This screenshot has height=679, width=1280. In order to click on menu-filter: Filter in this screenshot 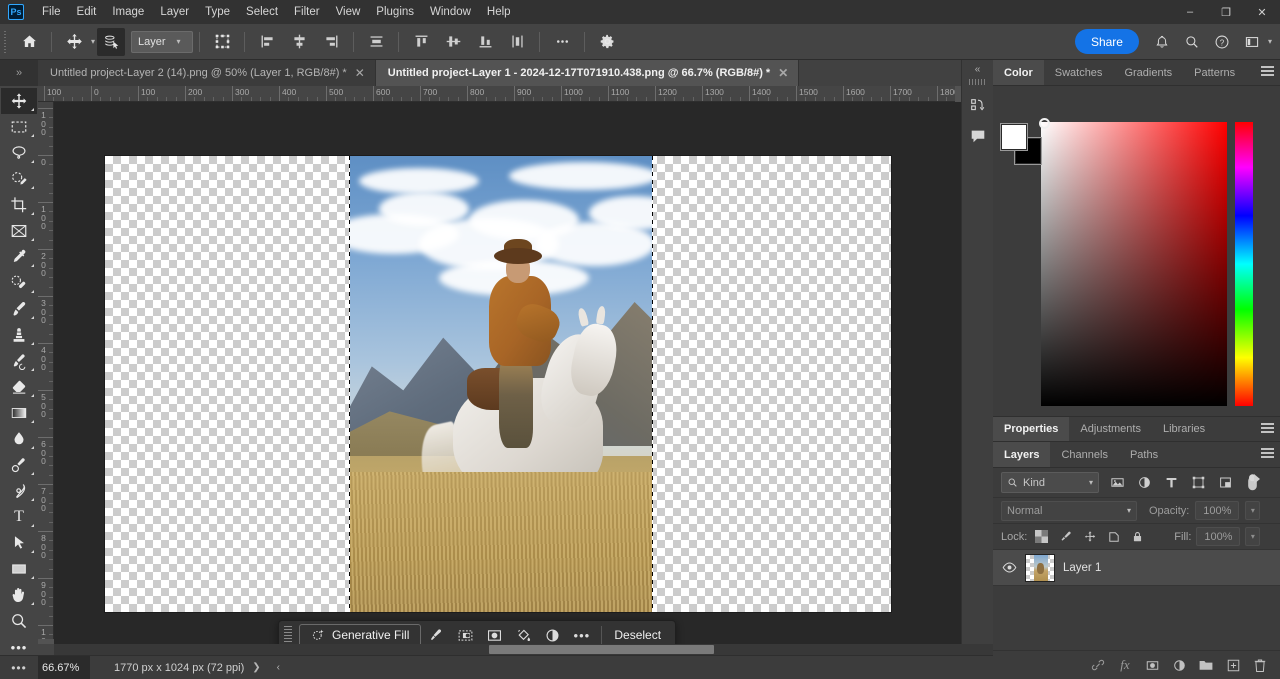, I will do `click(307, 12)`.